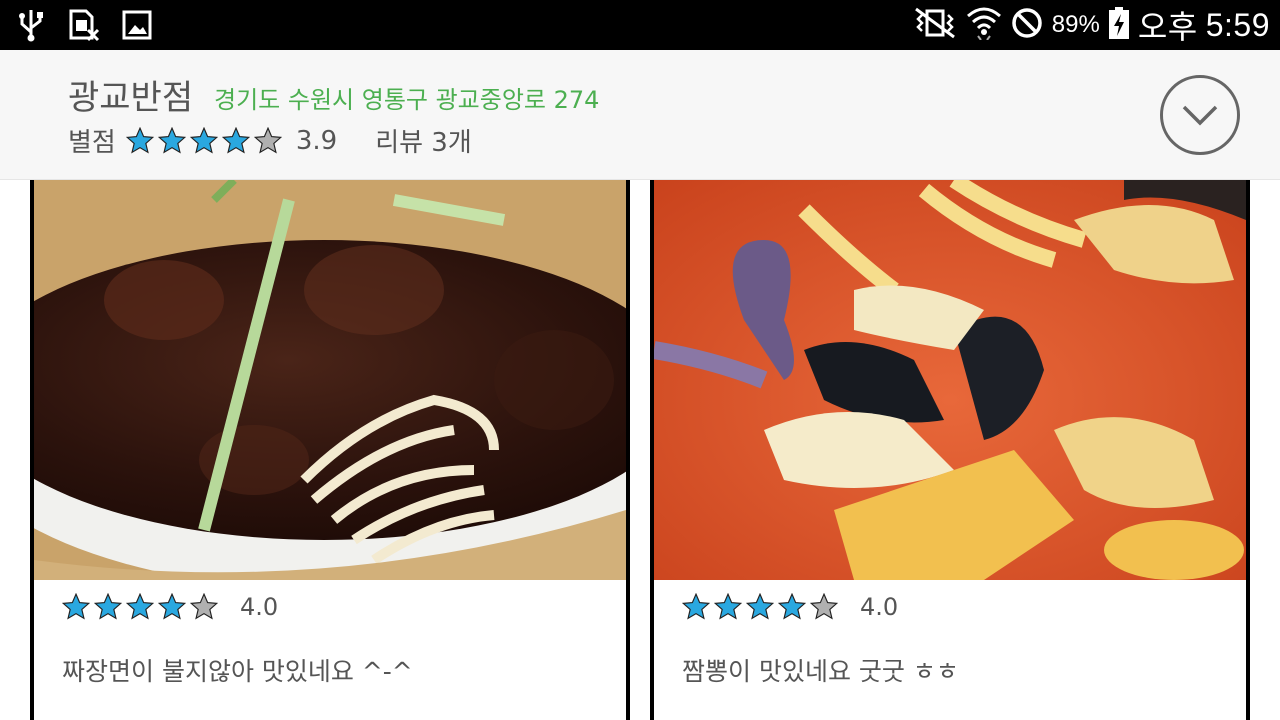 This screenshot has width=1280, height=720. I want to click on battery-charging-icon, so click(1119, 25).